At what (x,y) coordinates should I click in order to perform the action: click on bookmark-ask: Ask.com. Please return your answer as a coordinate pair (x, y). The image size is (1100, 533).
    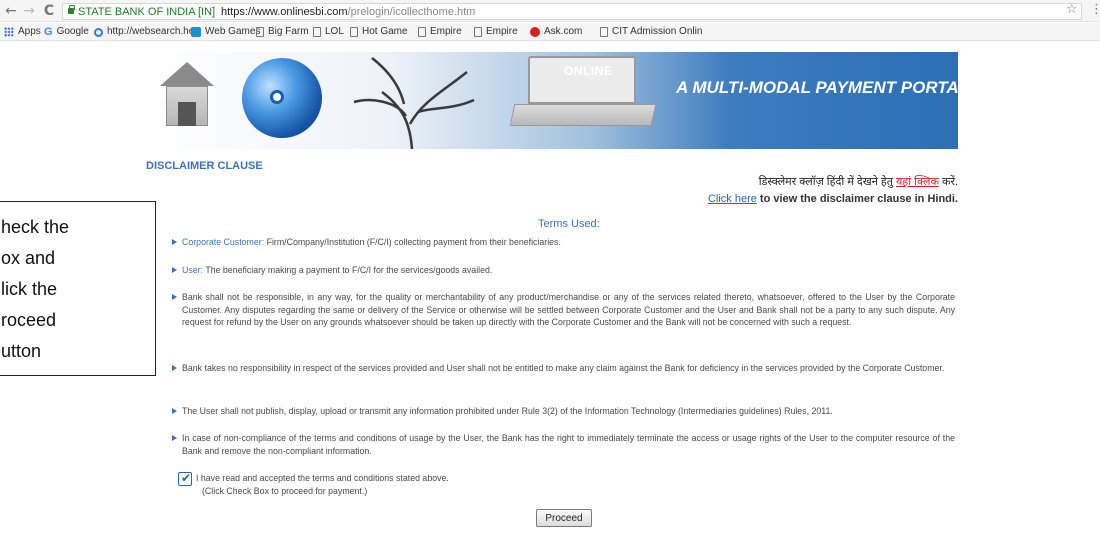
    Looking at the image, I should click on (556, 32).